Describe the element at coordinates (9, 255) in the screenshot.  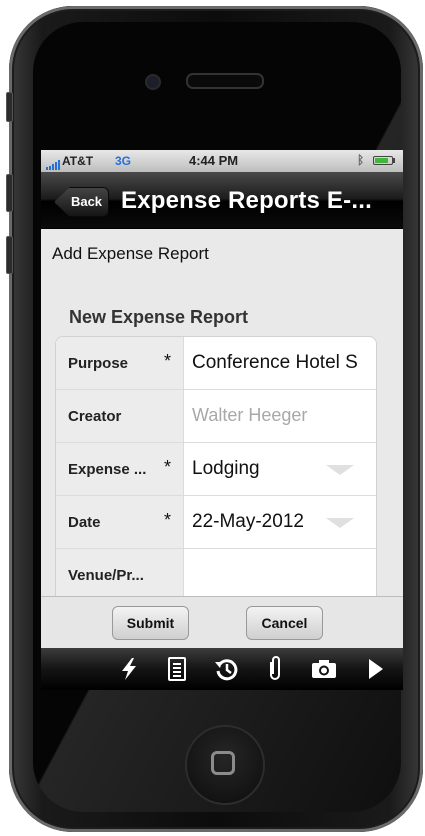
I see `volume-down-button` at that location.